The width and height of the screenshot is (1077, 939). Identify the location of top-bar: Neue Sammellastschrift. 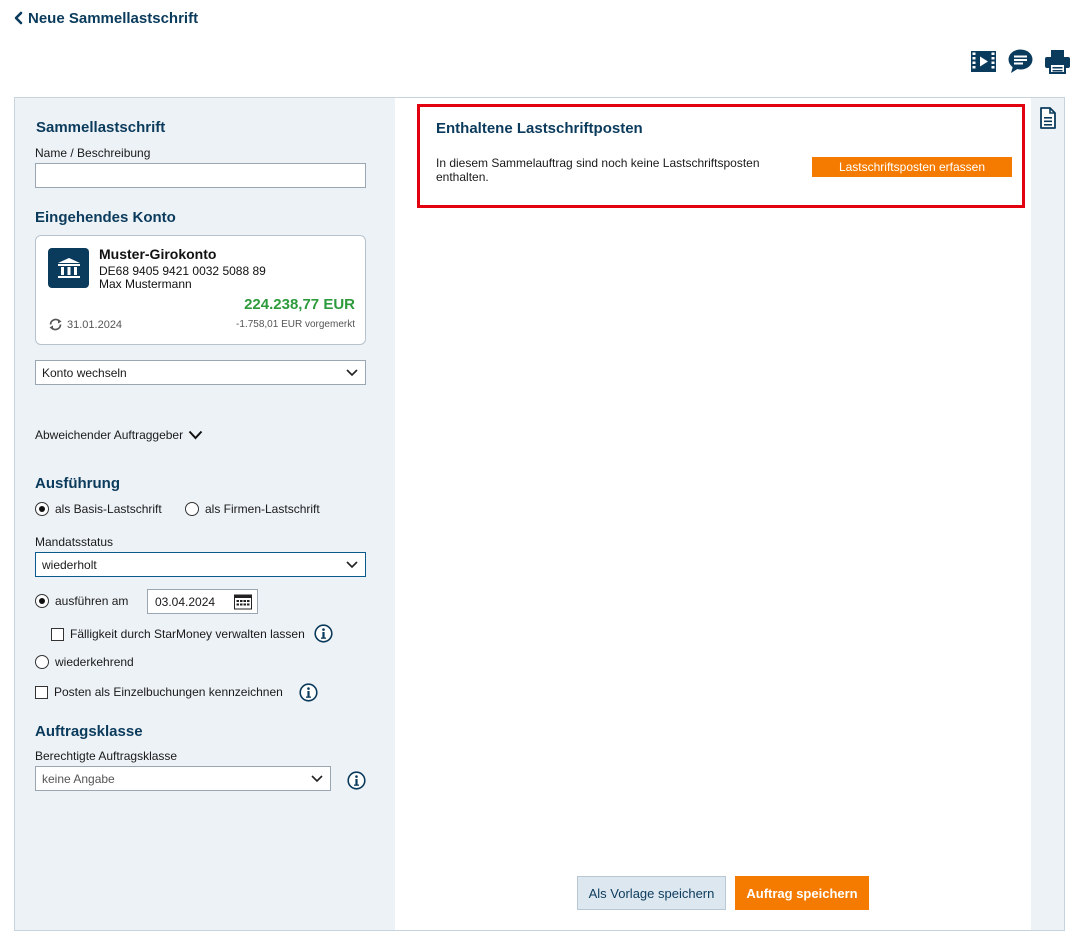
(538, 20).